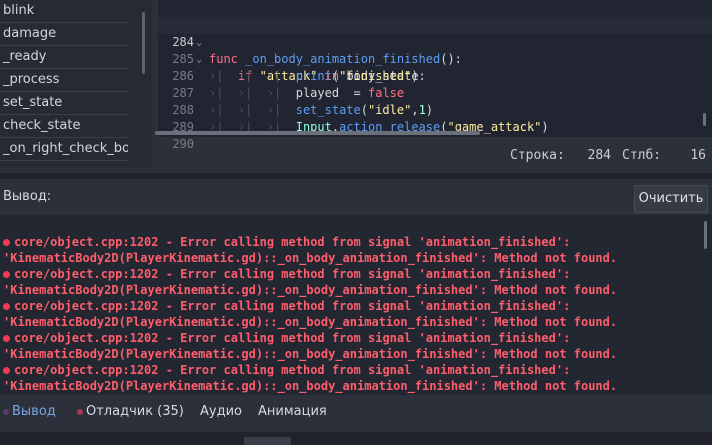 This screenshot has height=445, width=712. What do you see at coordinates (698, 155) in the screenshot?
I see `column-value: 16` at bounding box center [698, 155].